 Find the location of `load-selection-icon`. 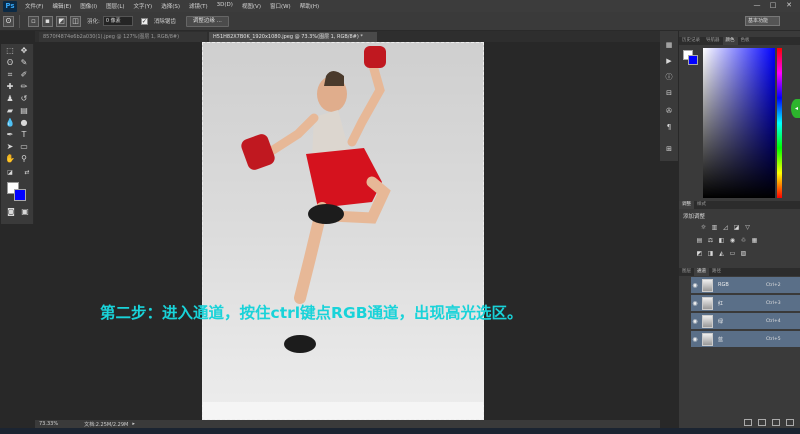

load-selection-icon is located at coordinates (748, 422).